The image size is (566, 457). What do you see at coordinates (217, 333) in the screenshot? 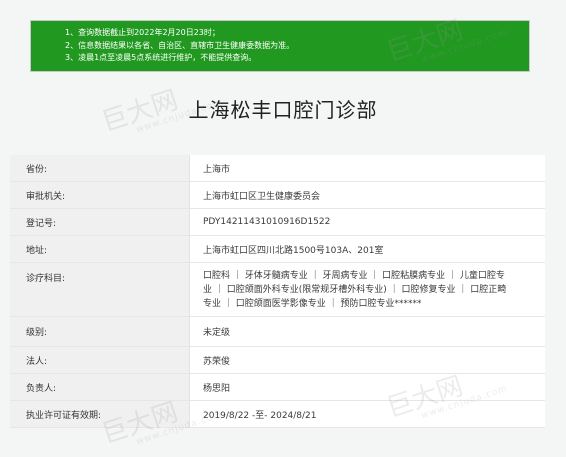
I see `row-value: 未定级` at bounding box center [217, 333].